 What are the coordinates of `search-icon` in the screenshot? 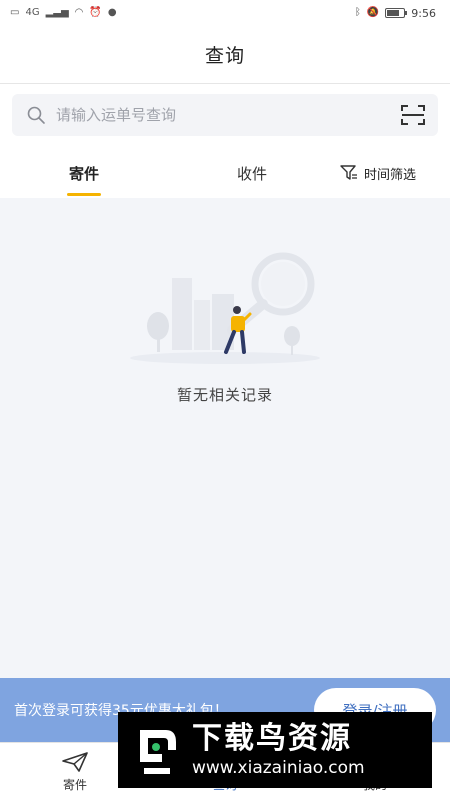 It's located at (36, 115).